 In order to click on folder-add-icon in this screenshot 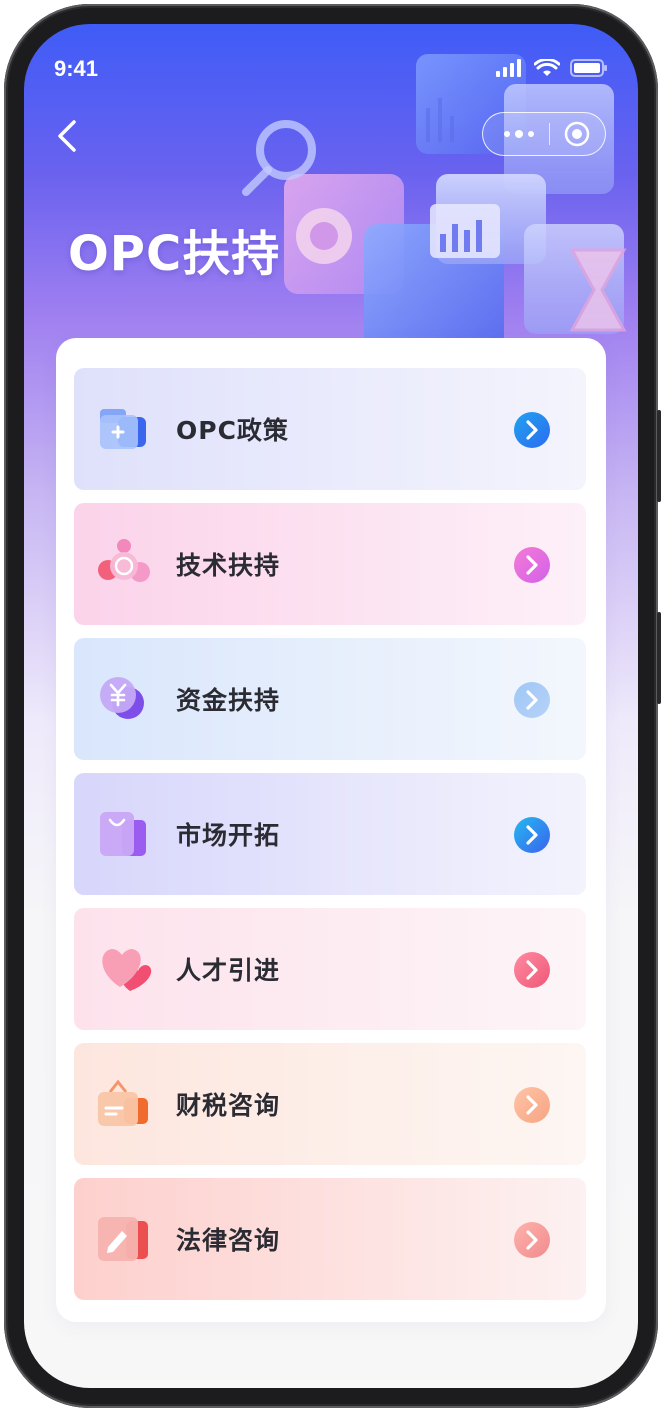, I will do `click(123, 429)`.